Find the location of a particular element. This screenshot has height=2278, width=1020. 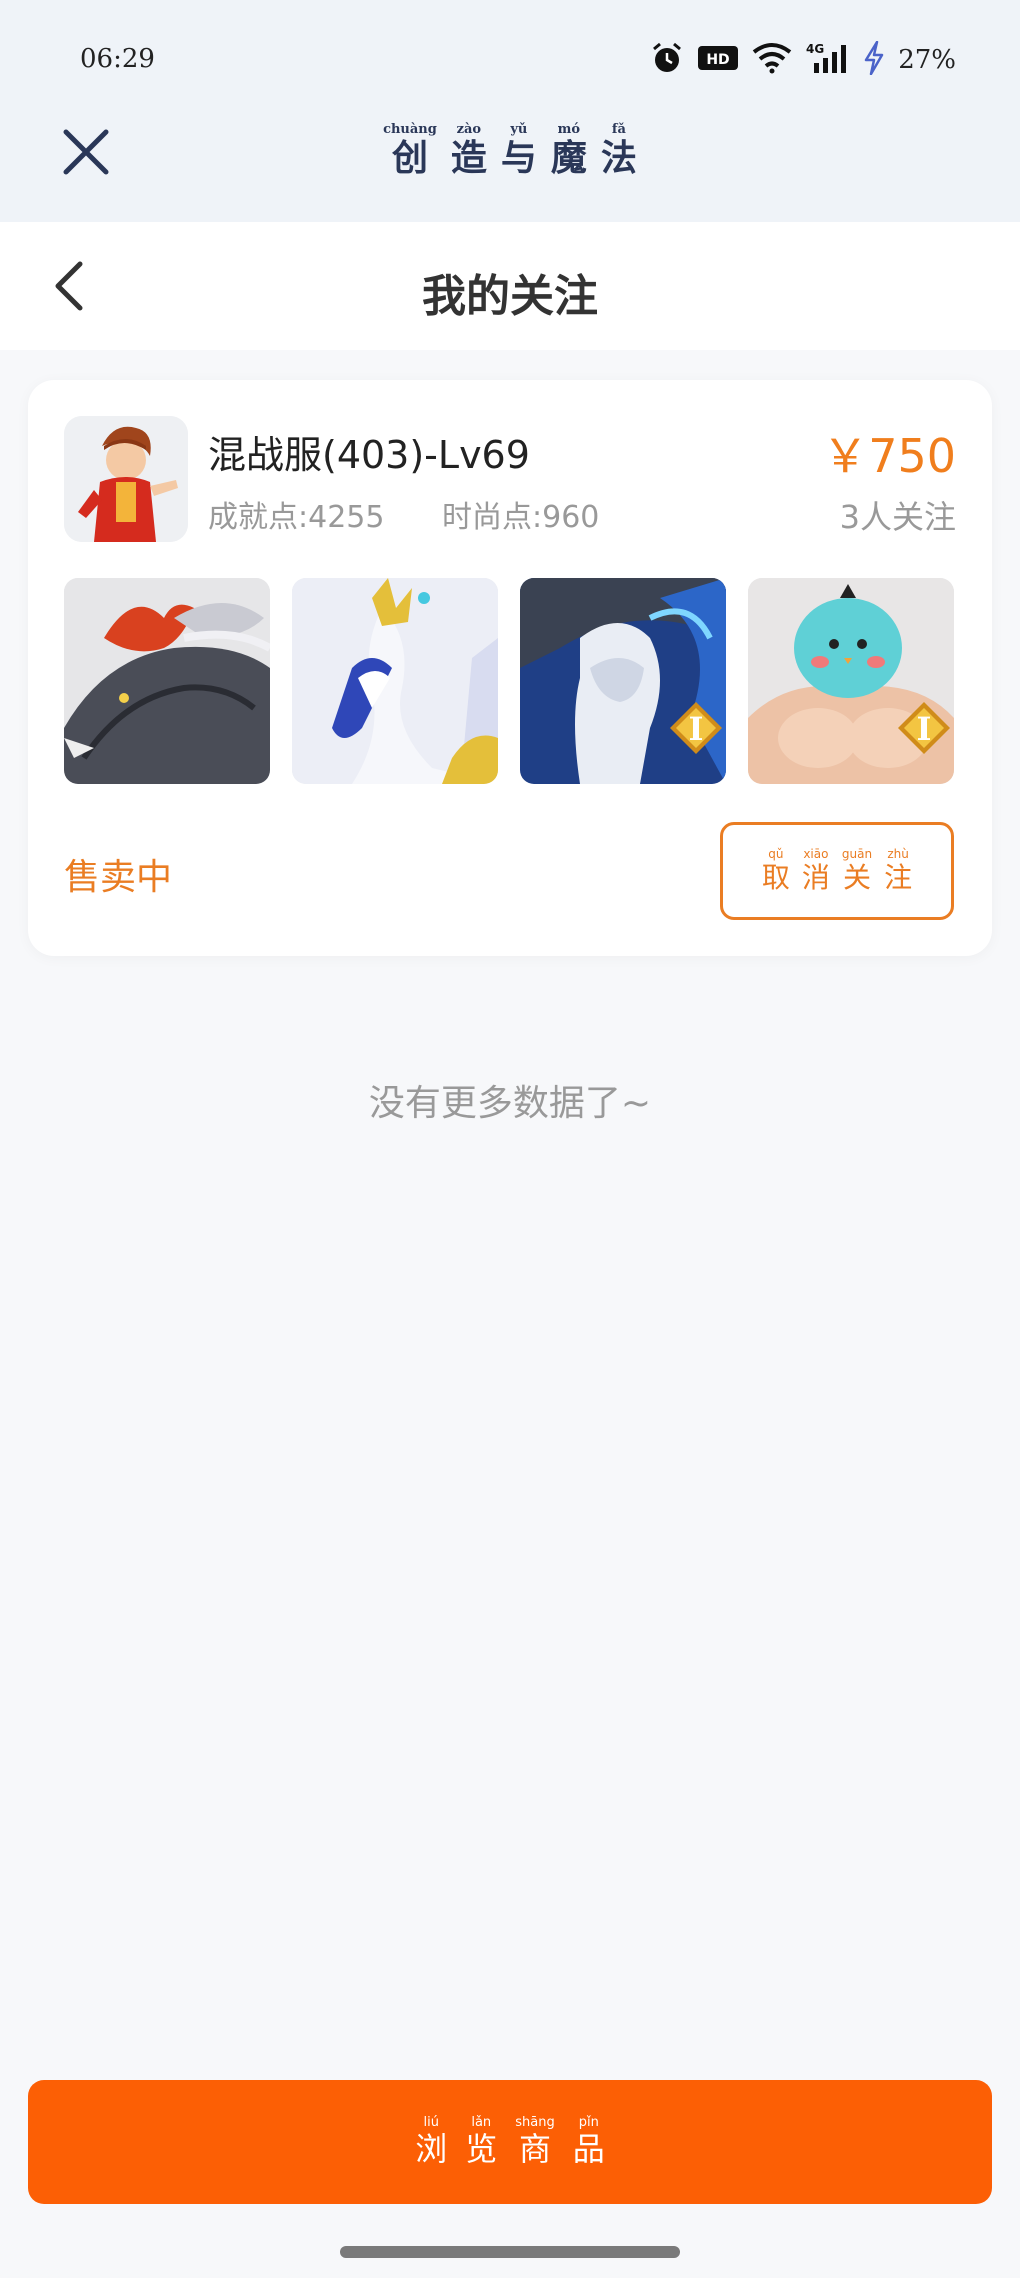

unfollow-label-hanzi: 消 is located at coordinates (815, 877).